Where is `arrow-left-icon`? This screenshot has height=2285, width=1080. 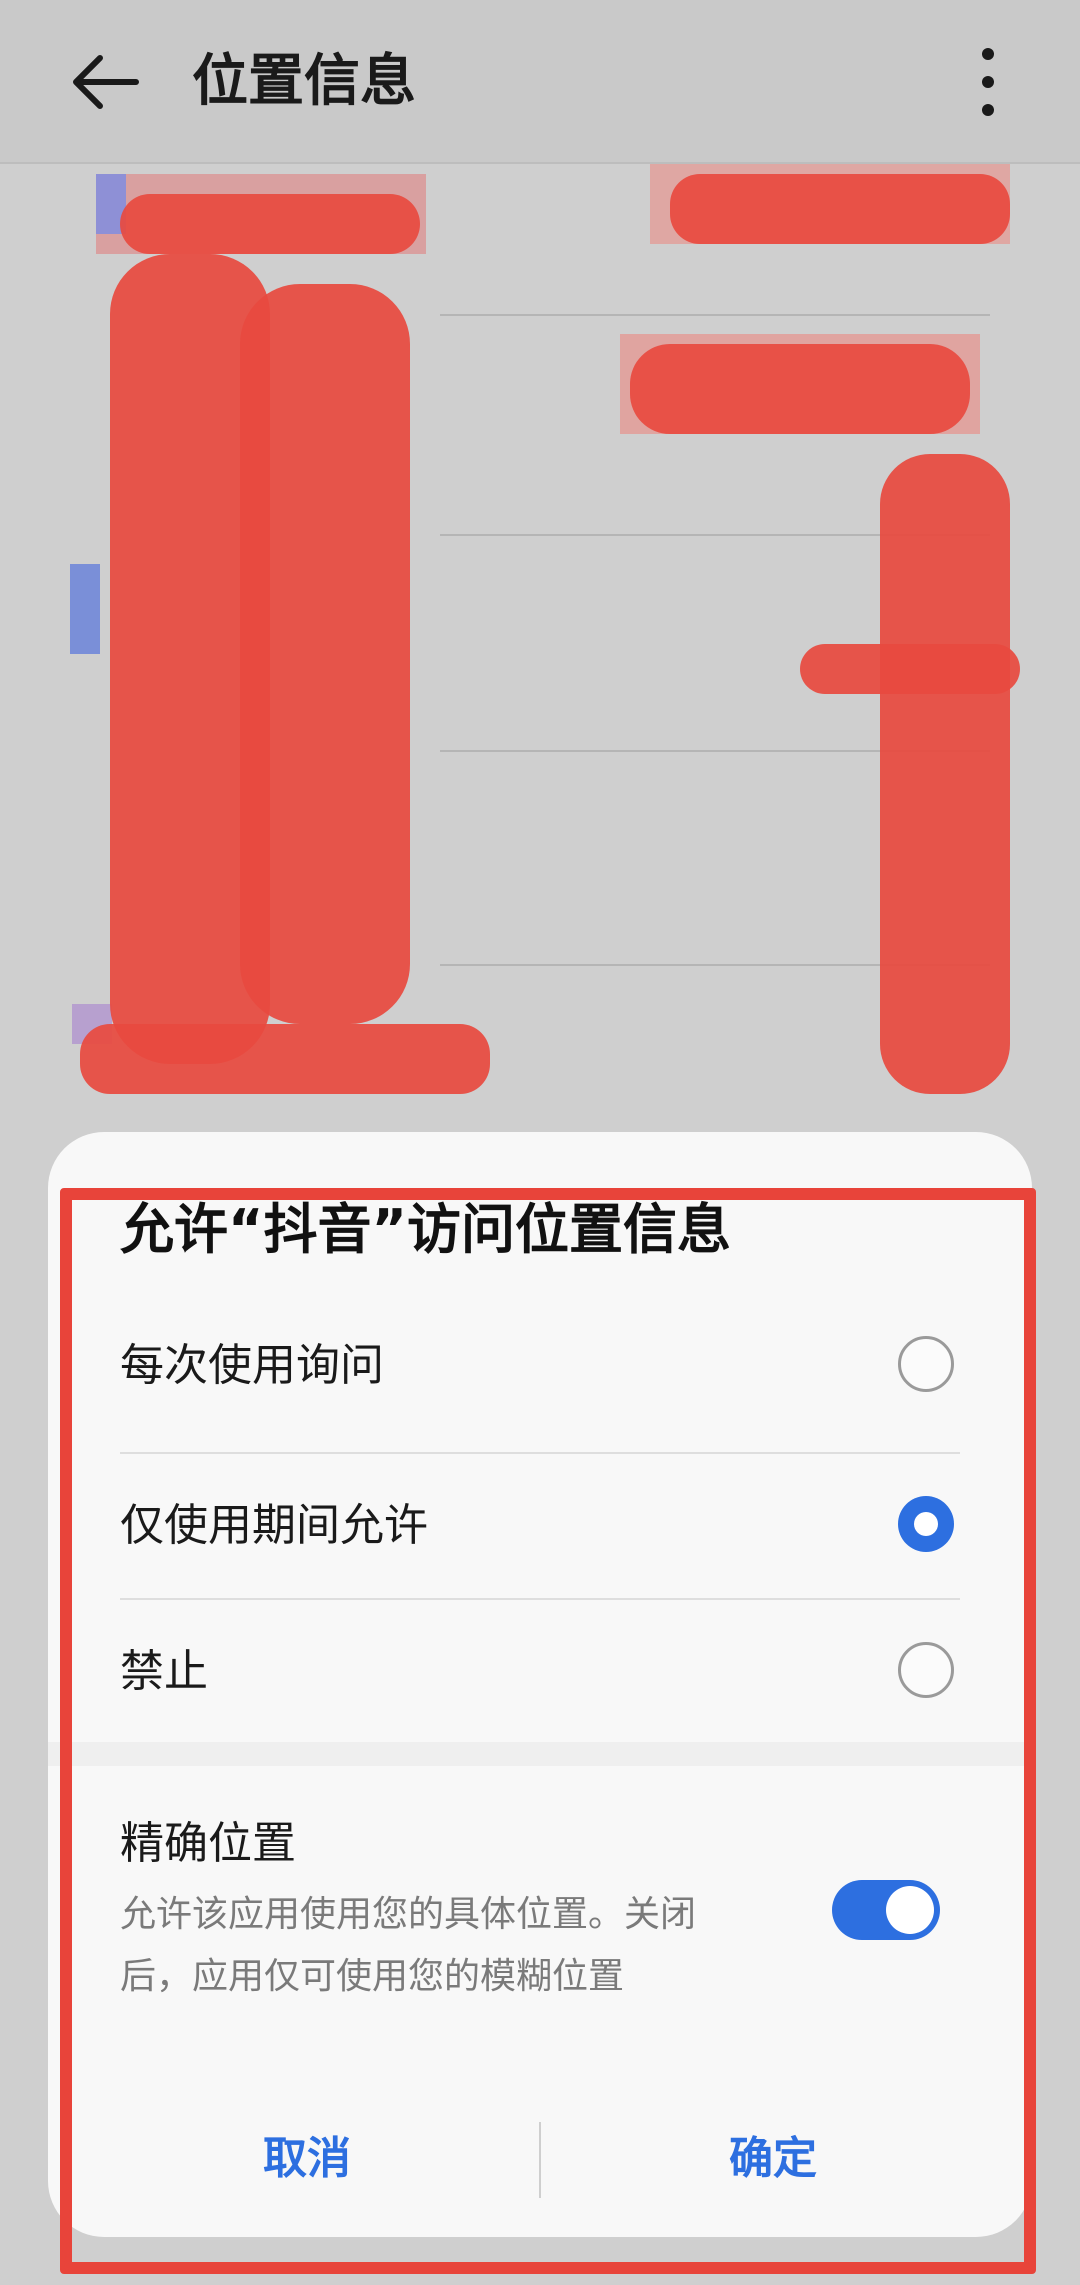
arrow-left-icon is located at coordinates (106, 82).